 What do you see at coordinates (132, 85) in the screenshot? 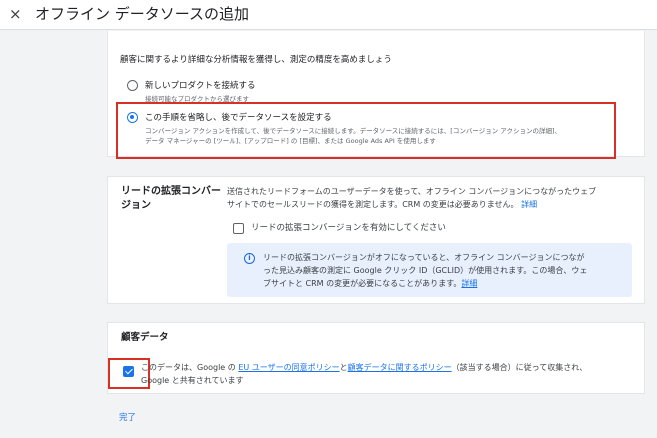
I see `radio-connect-new-product` at bounding box center [132, 85].